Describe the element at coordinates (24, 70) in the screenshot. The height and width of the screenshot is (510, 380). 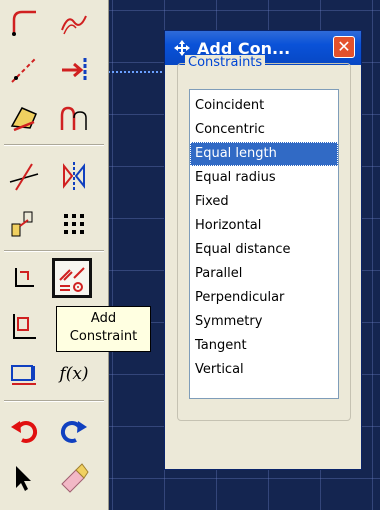
I see `construction-line-icon` at that location.